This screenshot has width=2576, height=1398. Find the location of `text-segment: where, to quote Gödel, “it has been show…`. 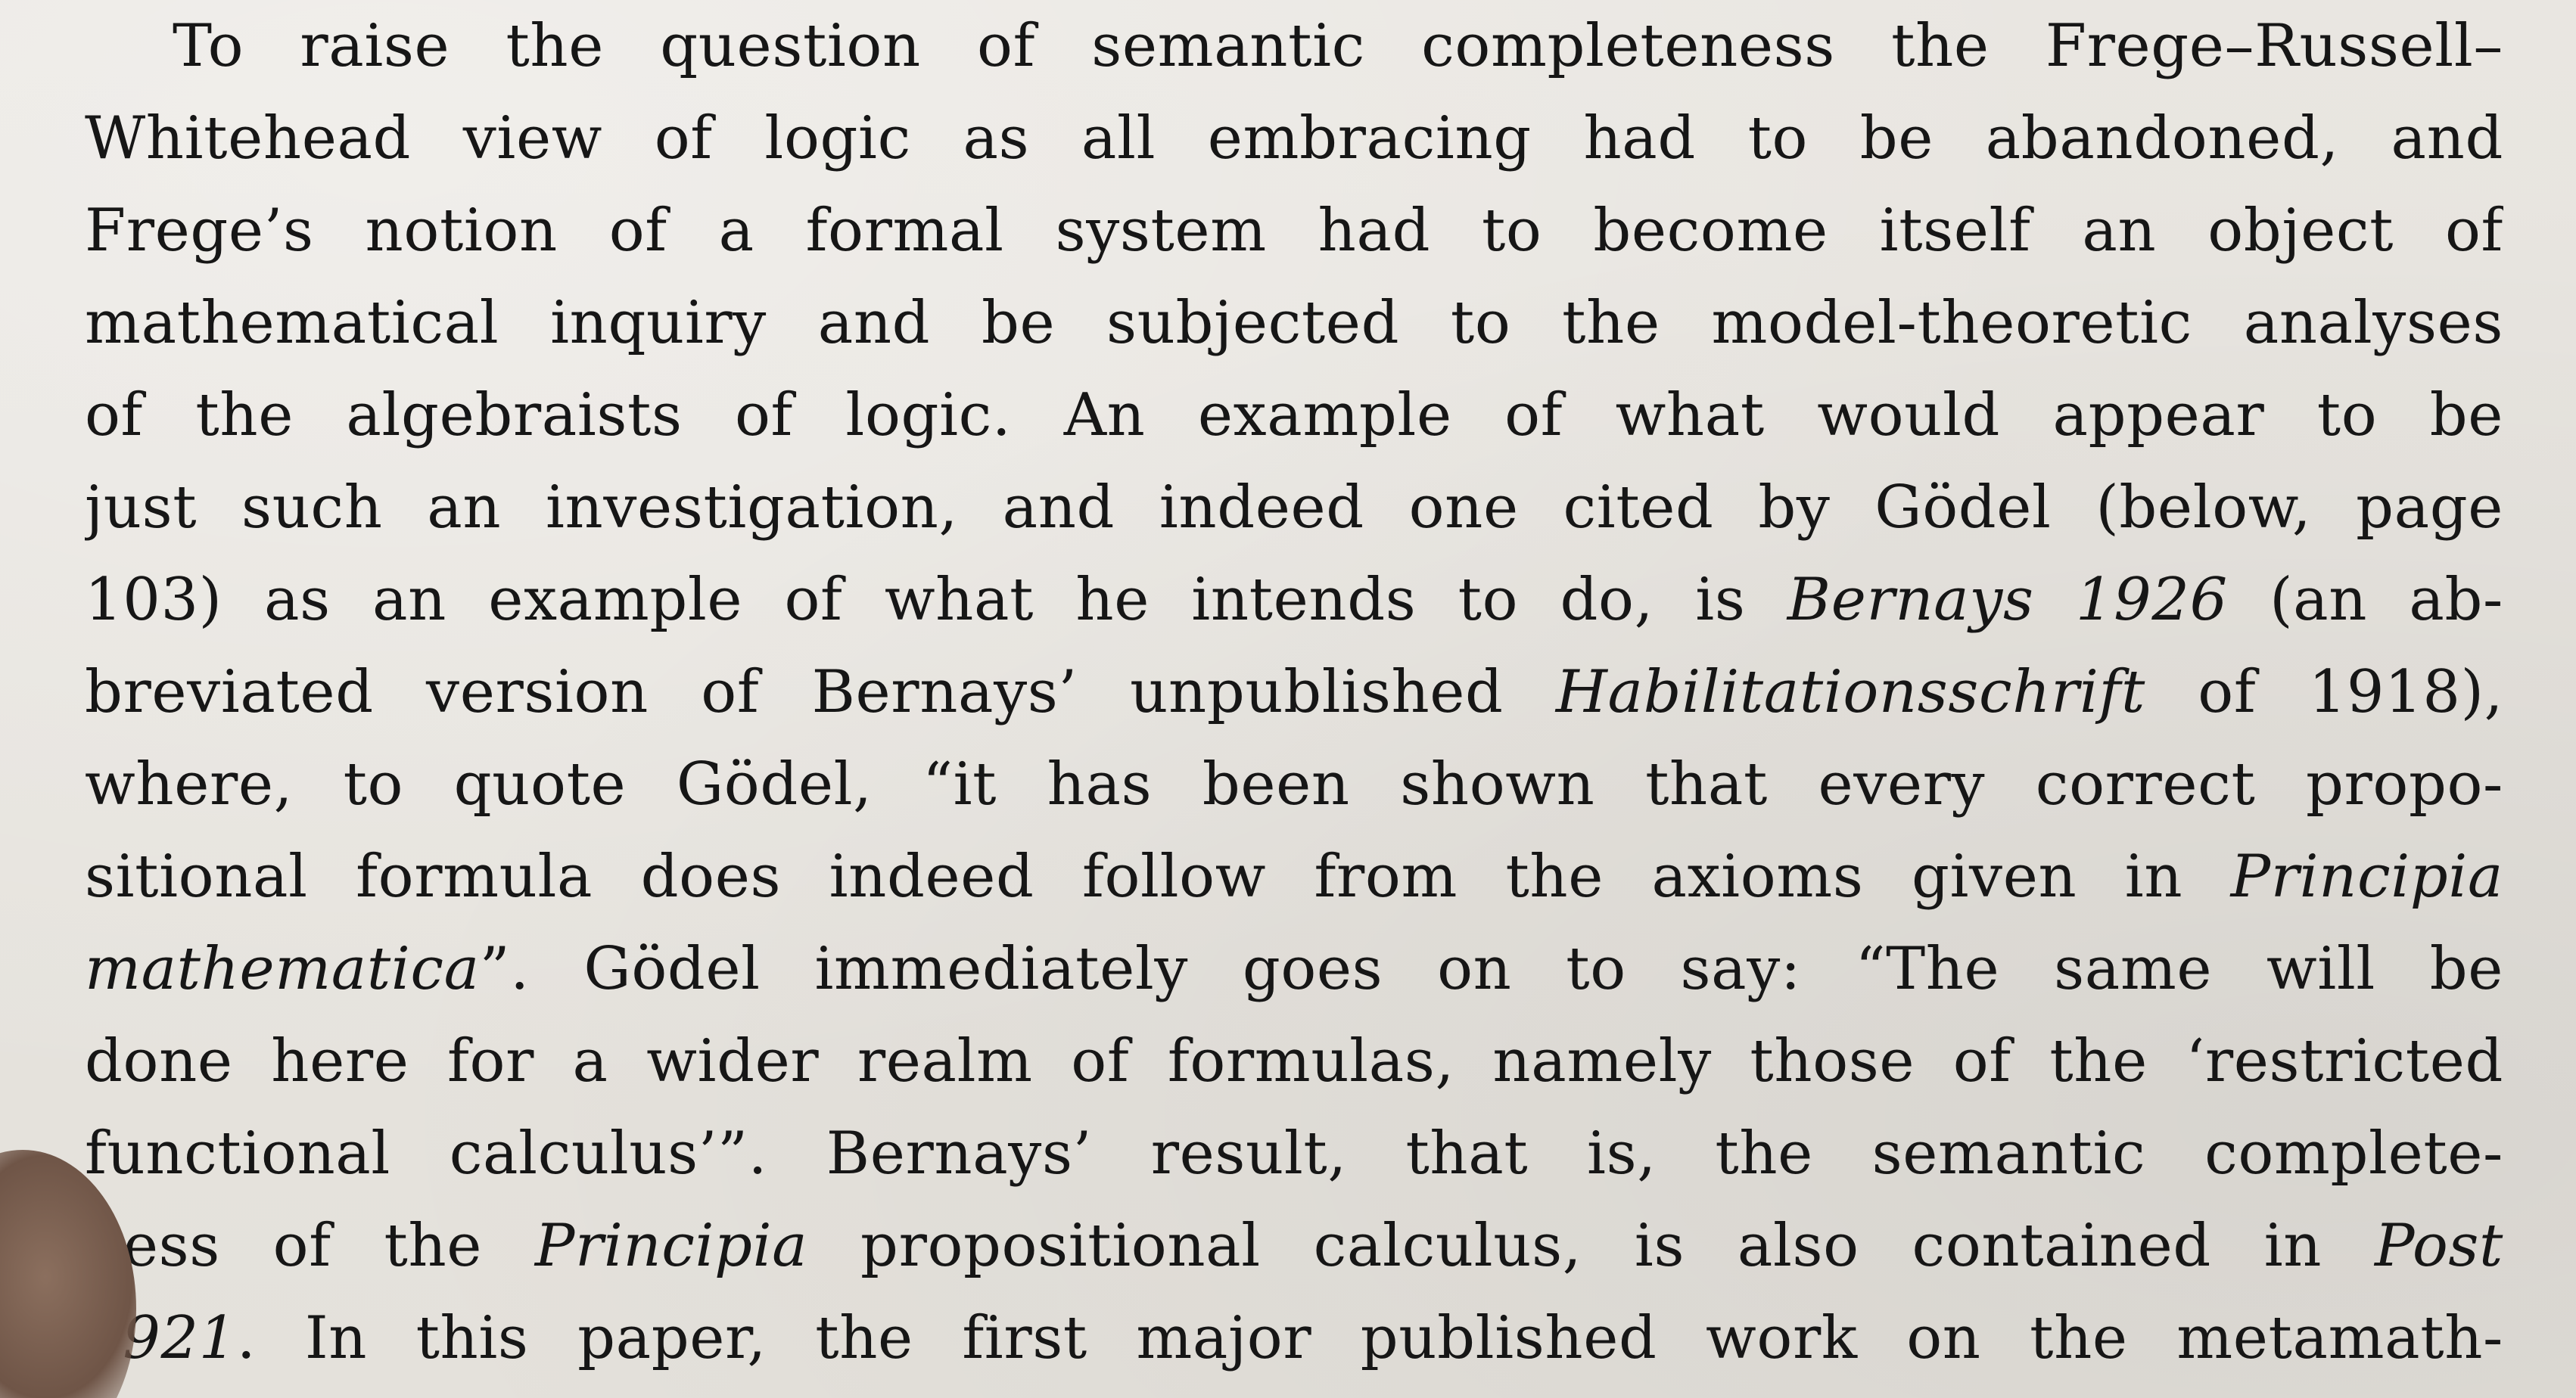

text-segment: where, to quote Gödel, “it has been show… is located at coordinates (1294, 784).